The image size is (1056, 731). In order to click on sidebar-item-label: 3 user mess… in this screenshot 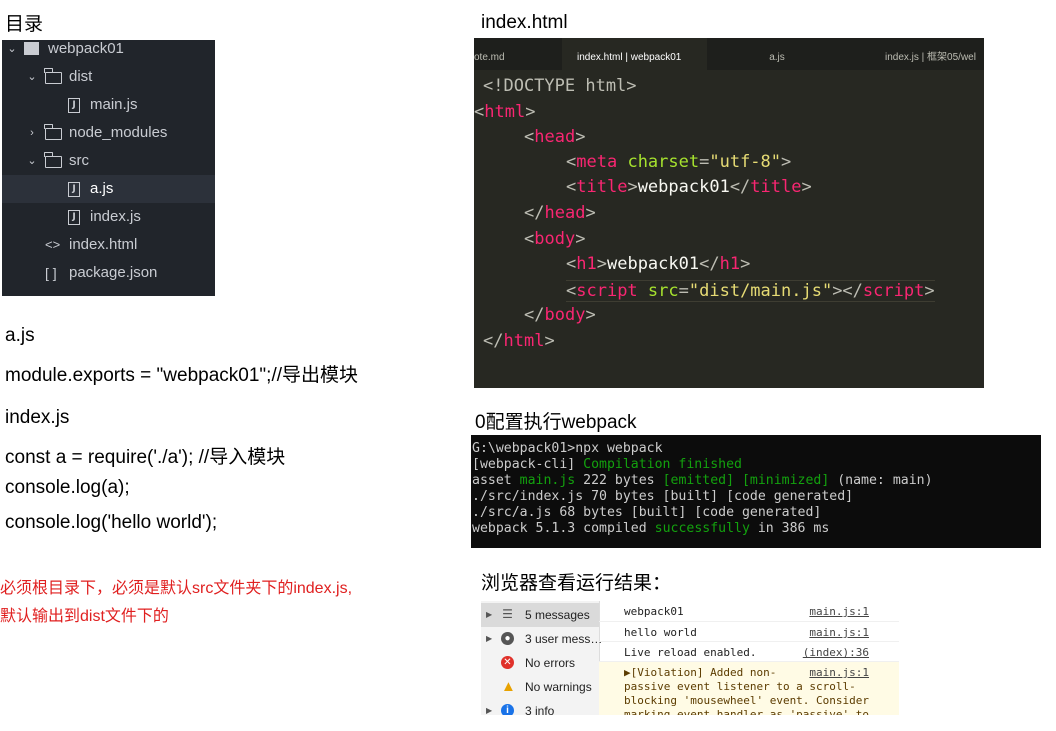, I will do `click(564, 639)`.